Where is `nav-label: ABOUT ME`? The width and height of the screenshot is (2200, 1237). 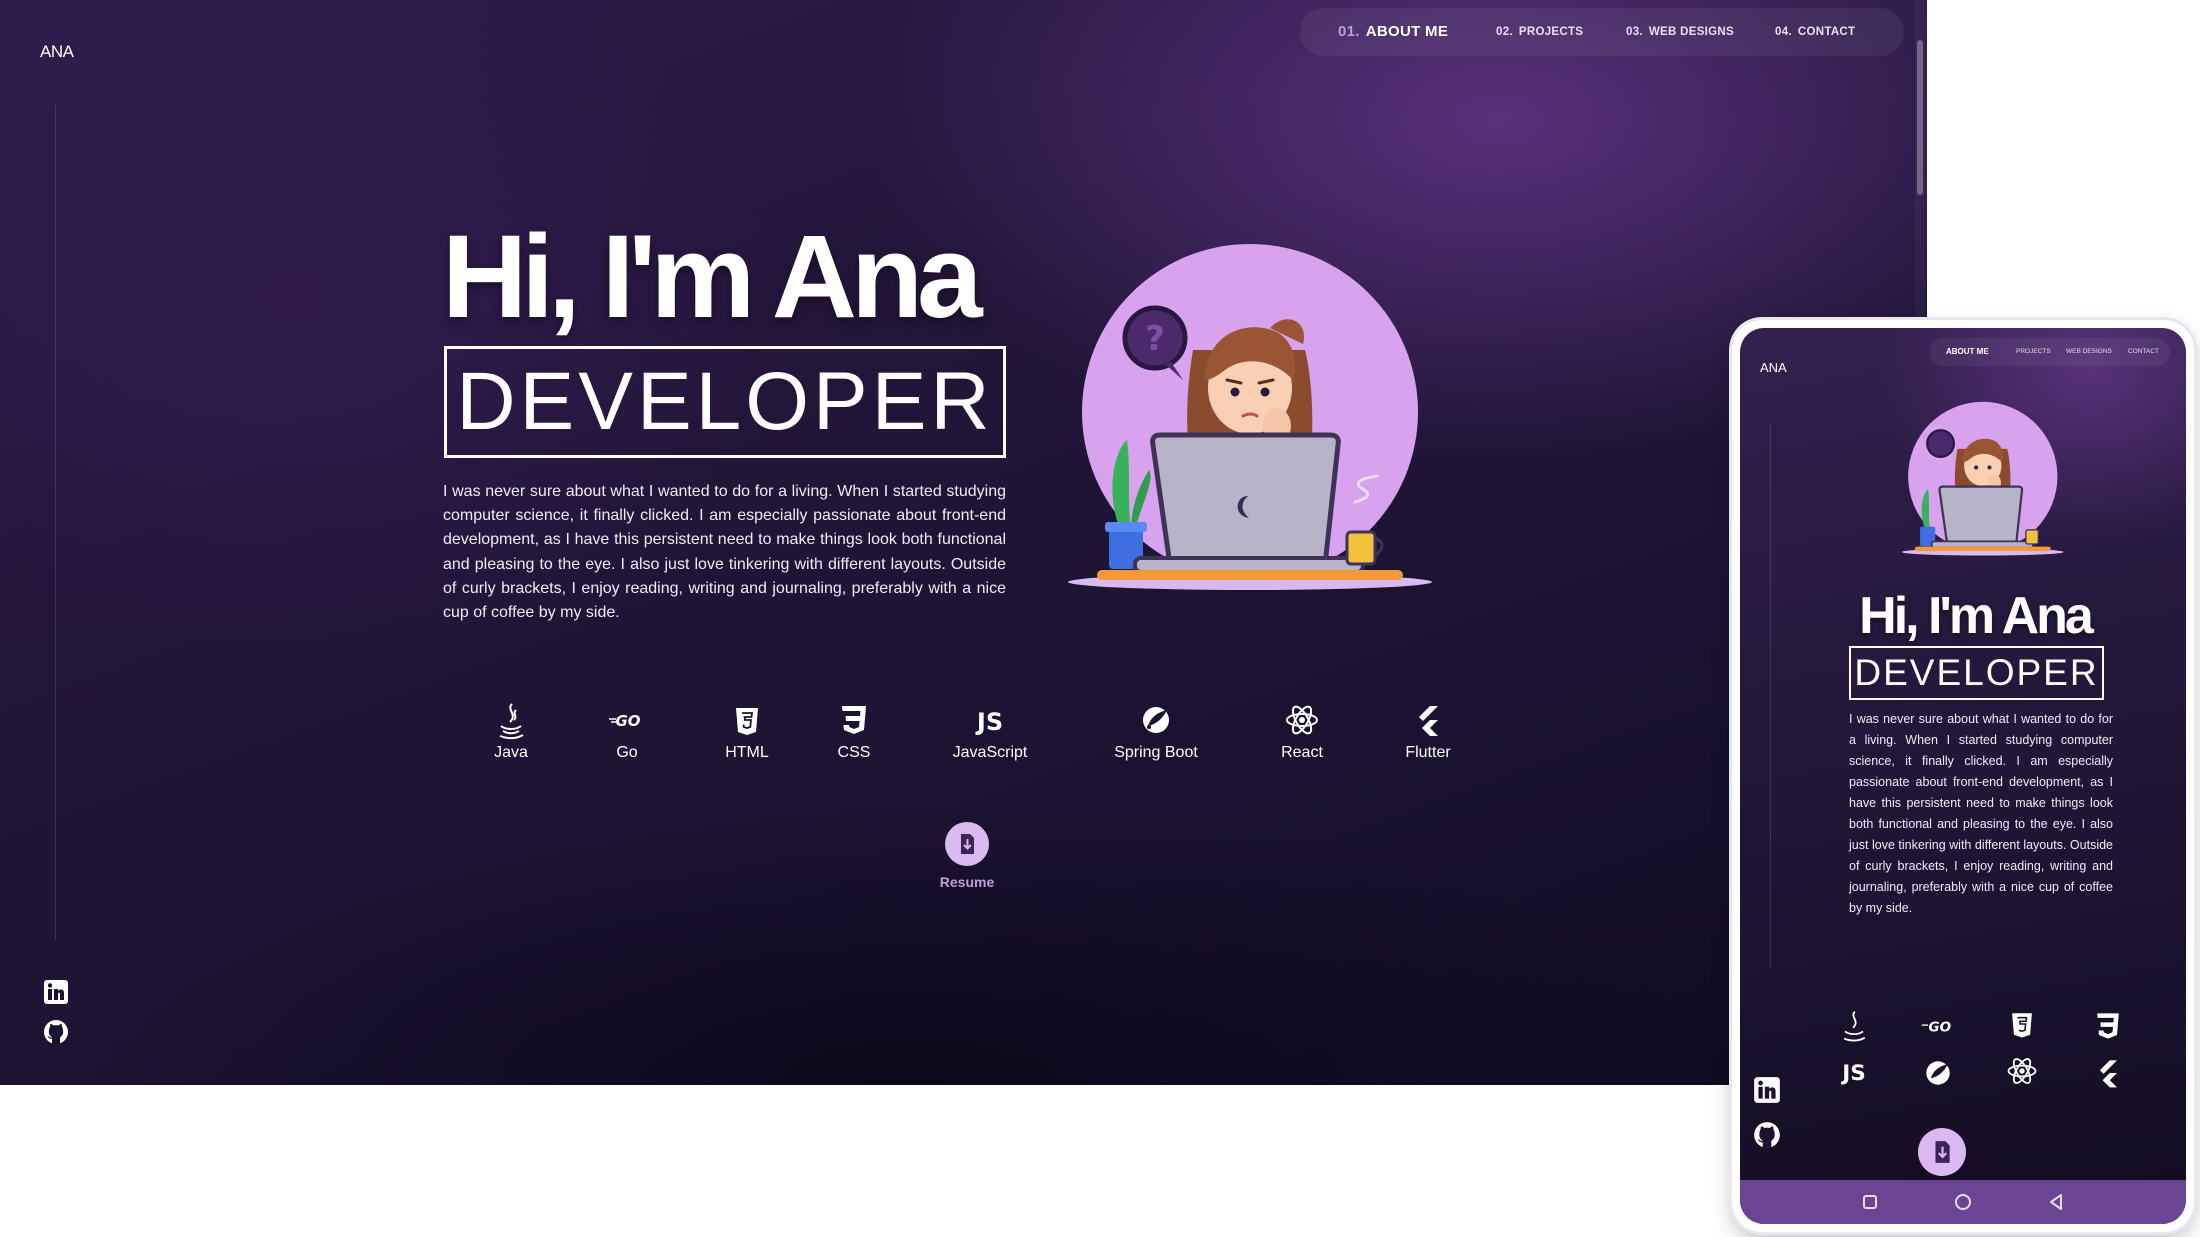
nav-label: ABOUT ME is located at coordinates (1407, 31).